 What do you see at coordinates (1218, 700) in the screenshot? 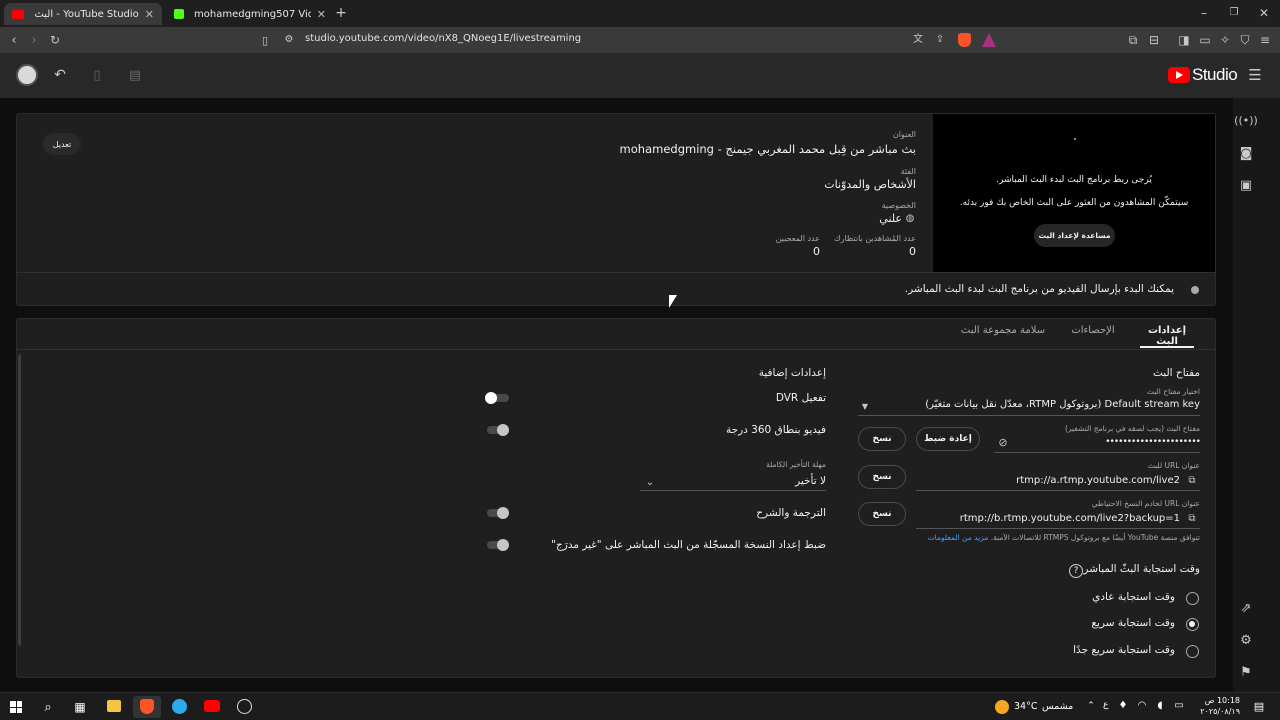
I see `clock-time: 10:18 ص` at bounding box center [1218, 700].